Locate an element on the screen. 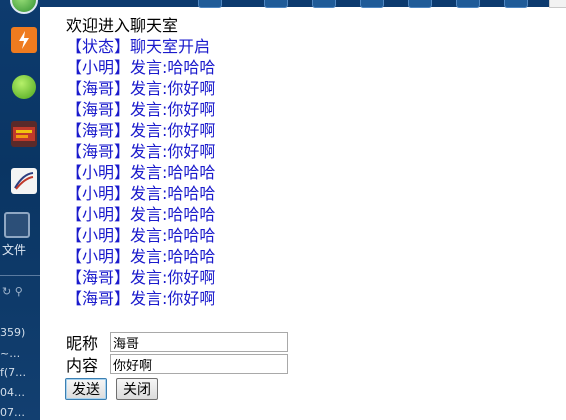 This screenshot has width=566, height=420. close-button: 关闭 is located at coordinates (137, 389).